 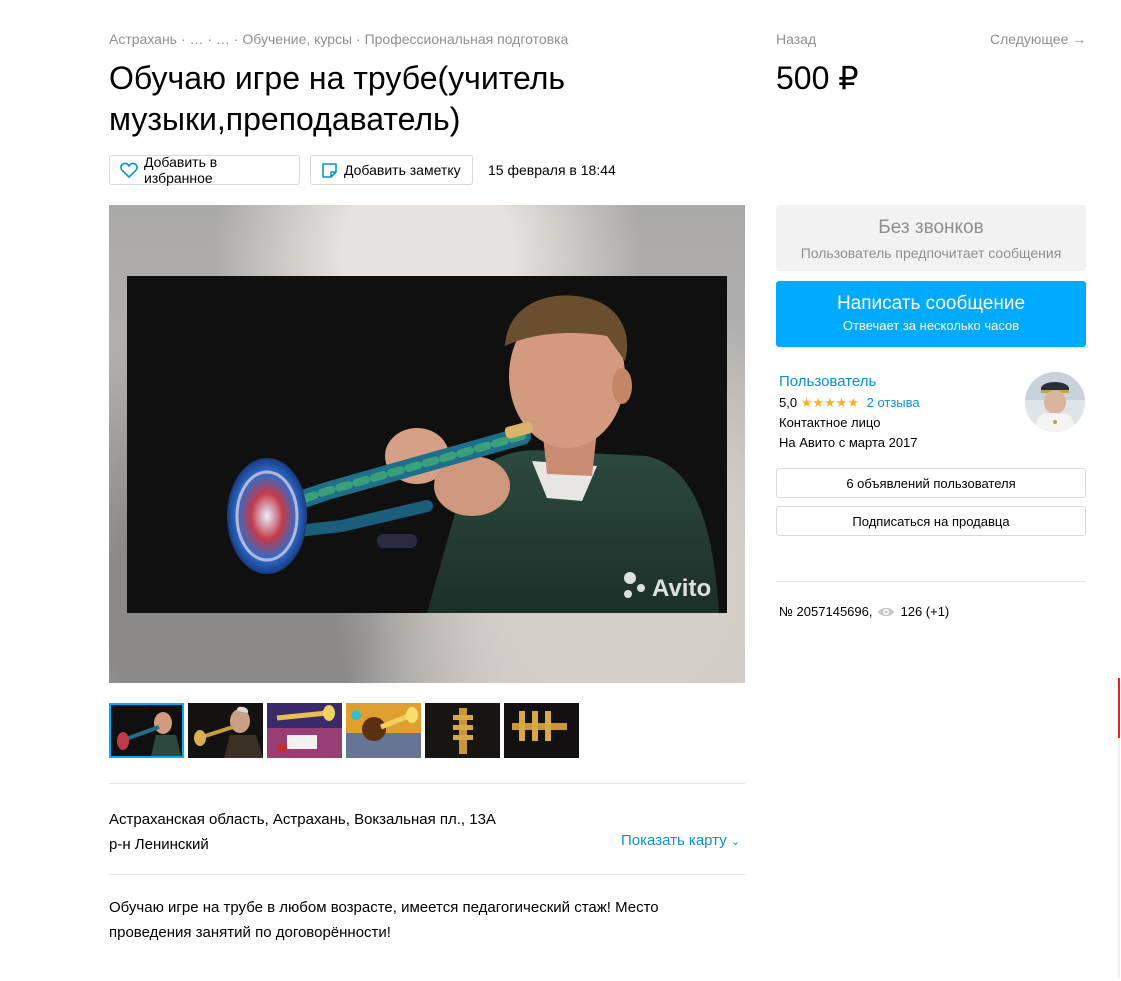 I want to click on show-map-link: Показать карту ⌄, so click(x=680, y=840).